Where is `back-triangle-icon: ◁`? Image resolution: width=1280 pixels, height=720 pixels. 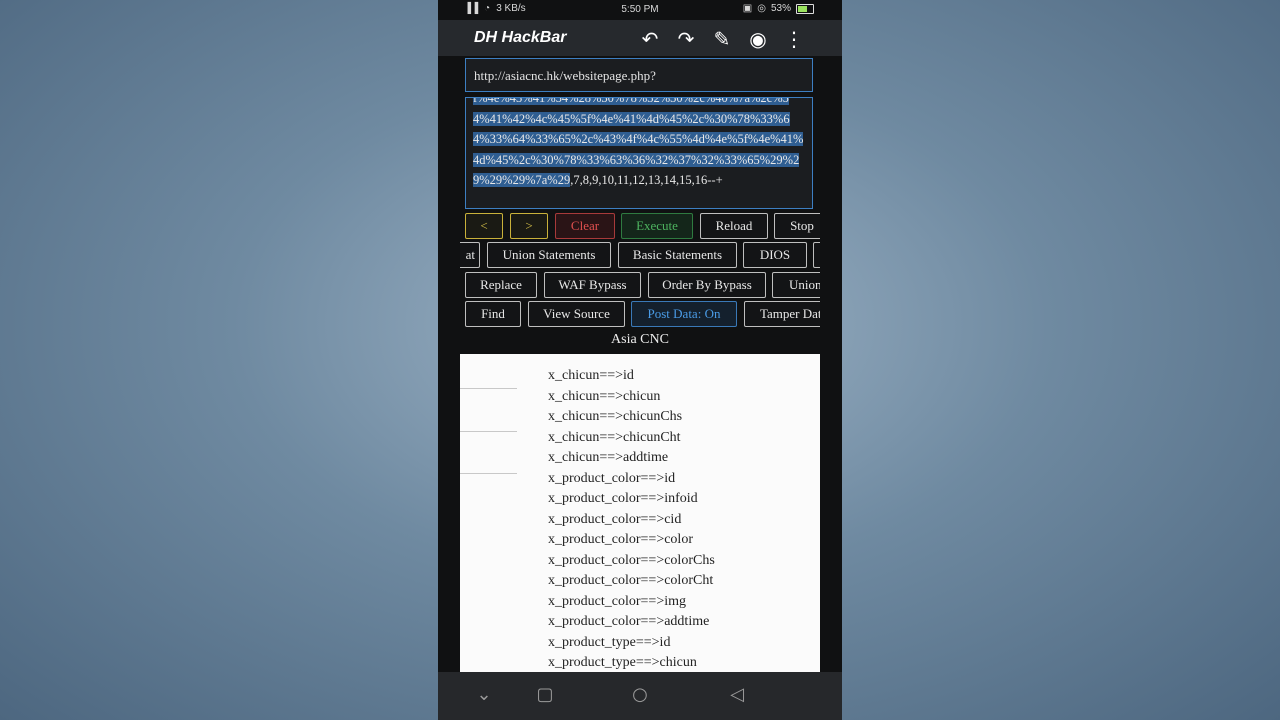 back-triangle-icon: ◁ is located at coordinates (737, 694).